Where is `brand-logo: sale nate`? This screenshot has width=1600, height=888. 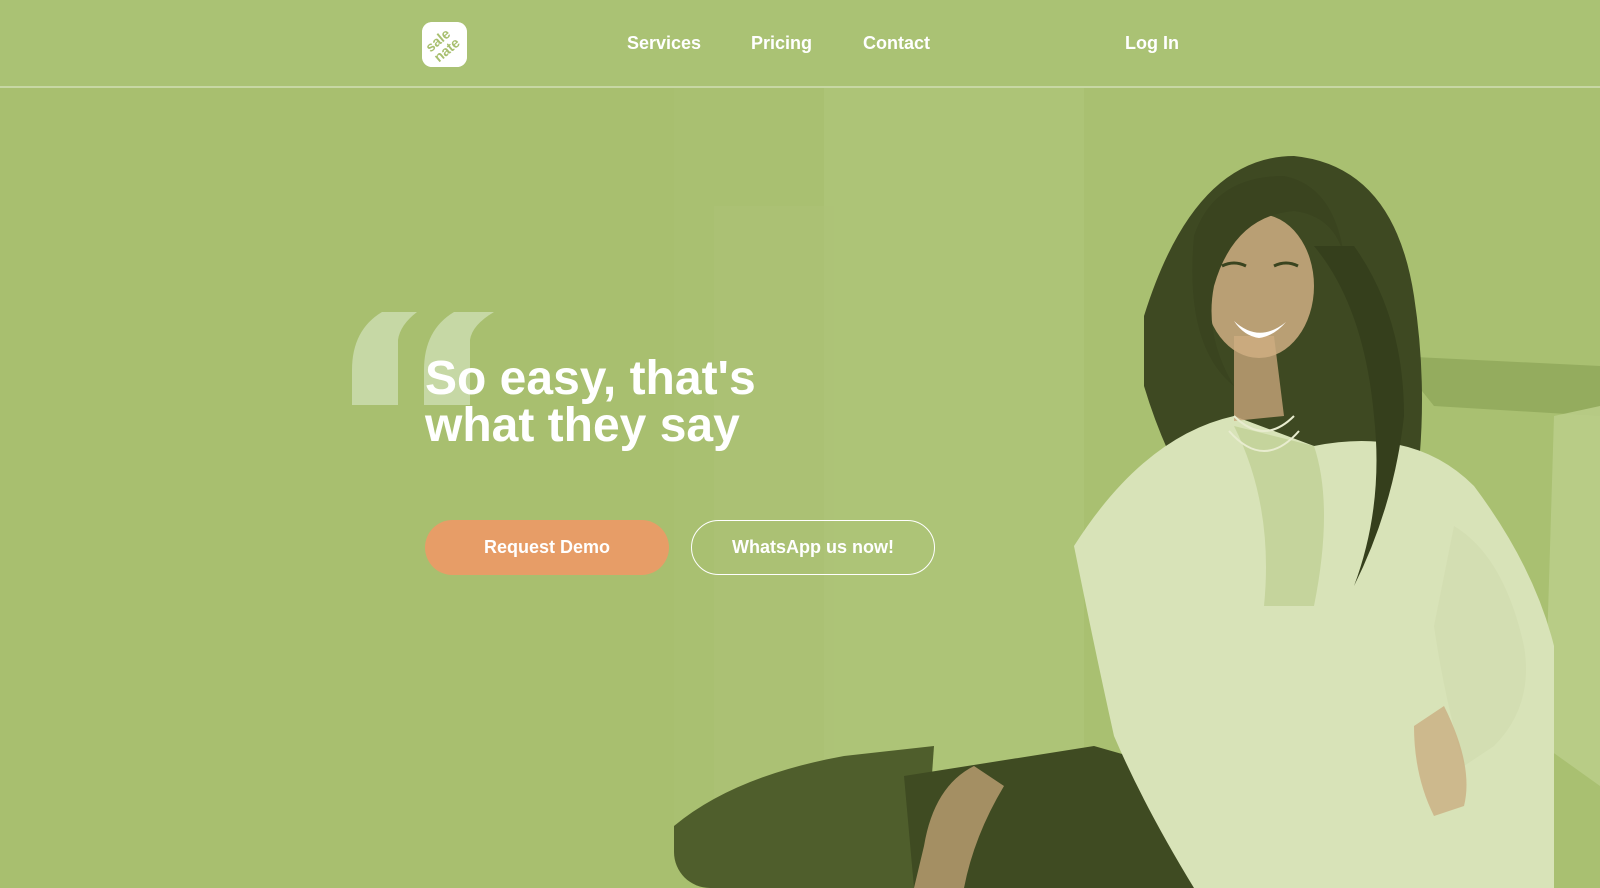 brand-logo: sale nate is located at coordinates (444, 44).